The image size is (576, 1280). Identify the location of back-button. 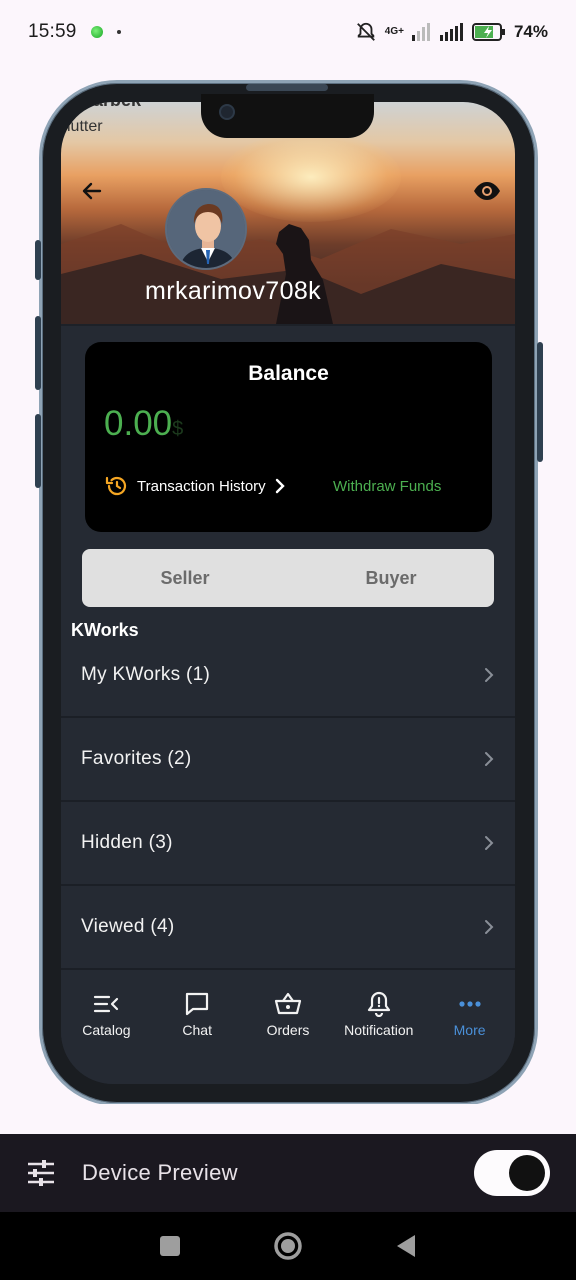
(92, 191).